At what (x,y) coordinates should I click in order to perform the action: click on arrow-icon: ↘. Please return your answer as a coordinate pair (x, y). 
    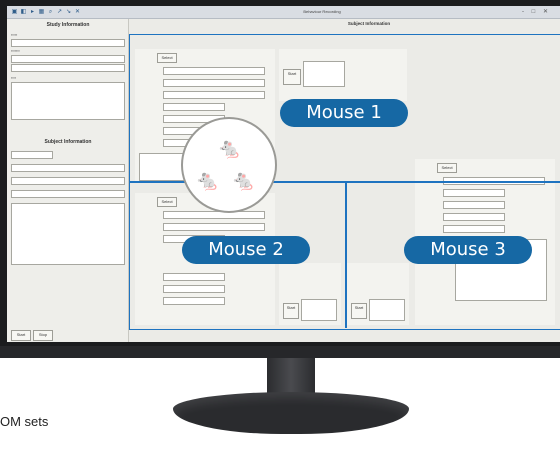
    Looking at the image, I should click on (68, 12).